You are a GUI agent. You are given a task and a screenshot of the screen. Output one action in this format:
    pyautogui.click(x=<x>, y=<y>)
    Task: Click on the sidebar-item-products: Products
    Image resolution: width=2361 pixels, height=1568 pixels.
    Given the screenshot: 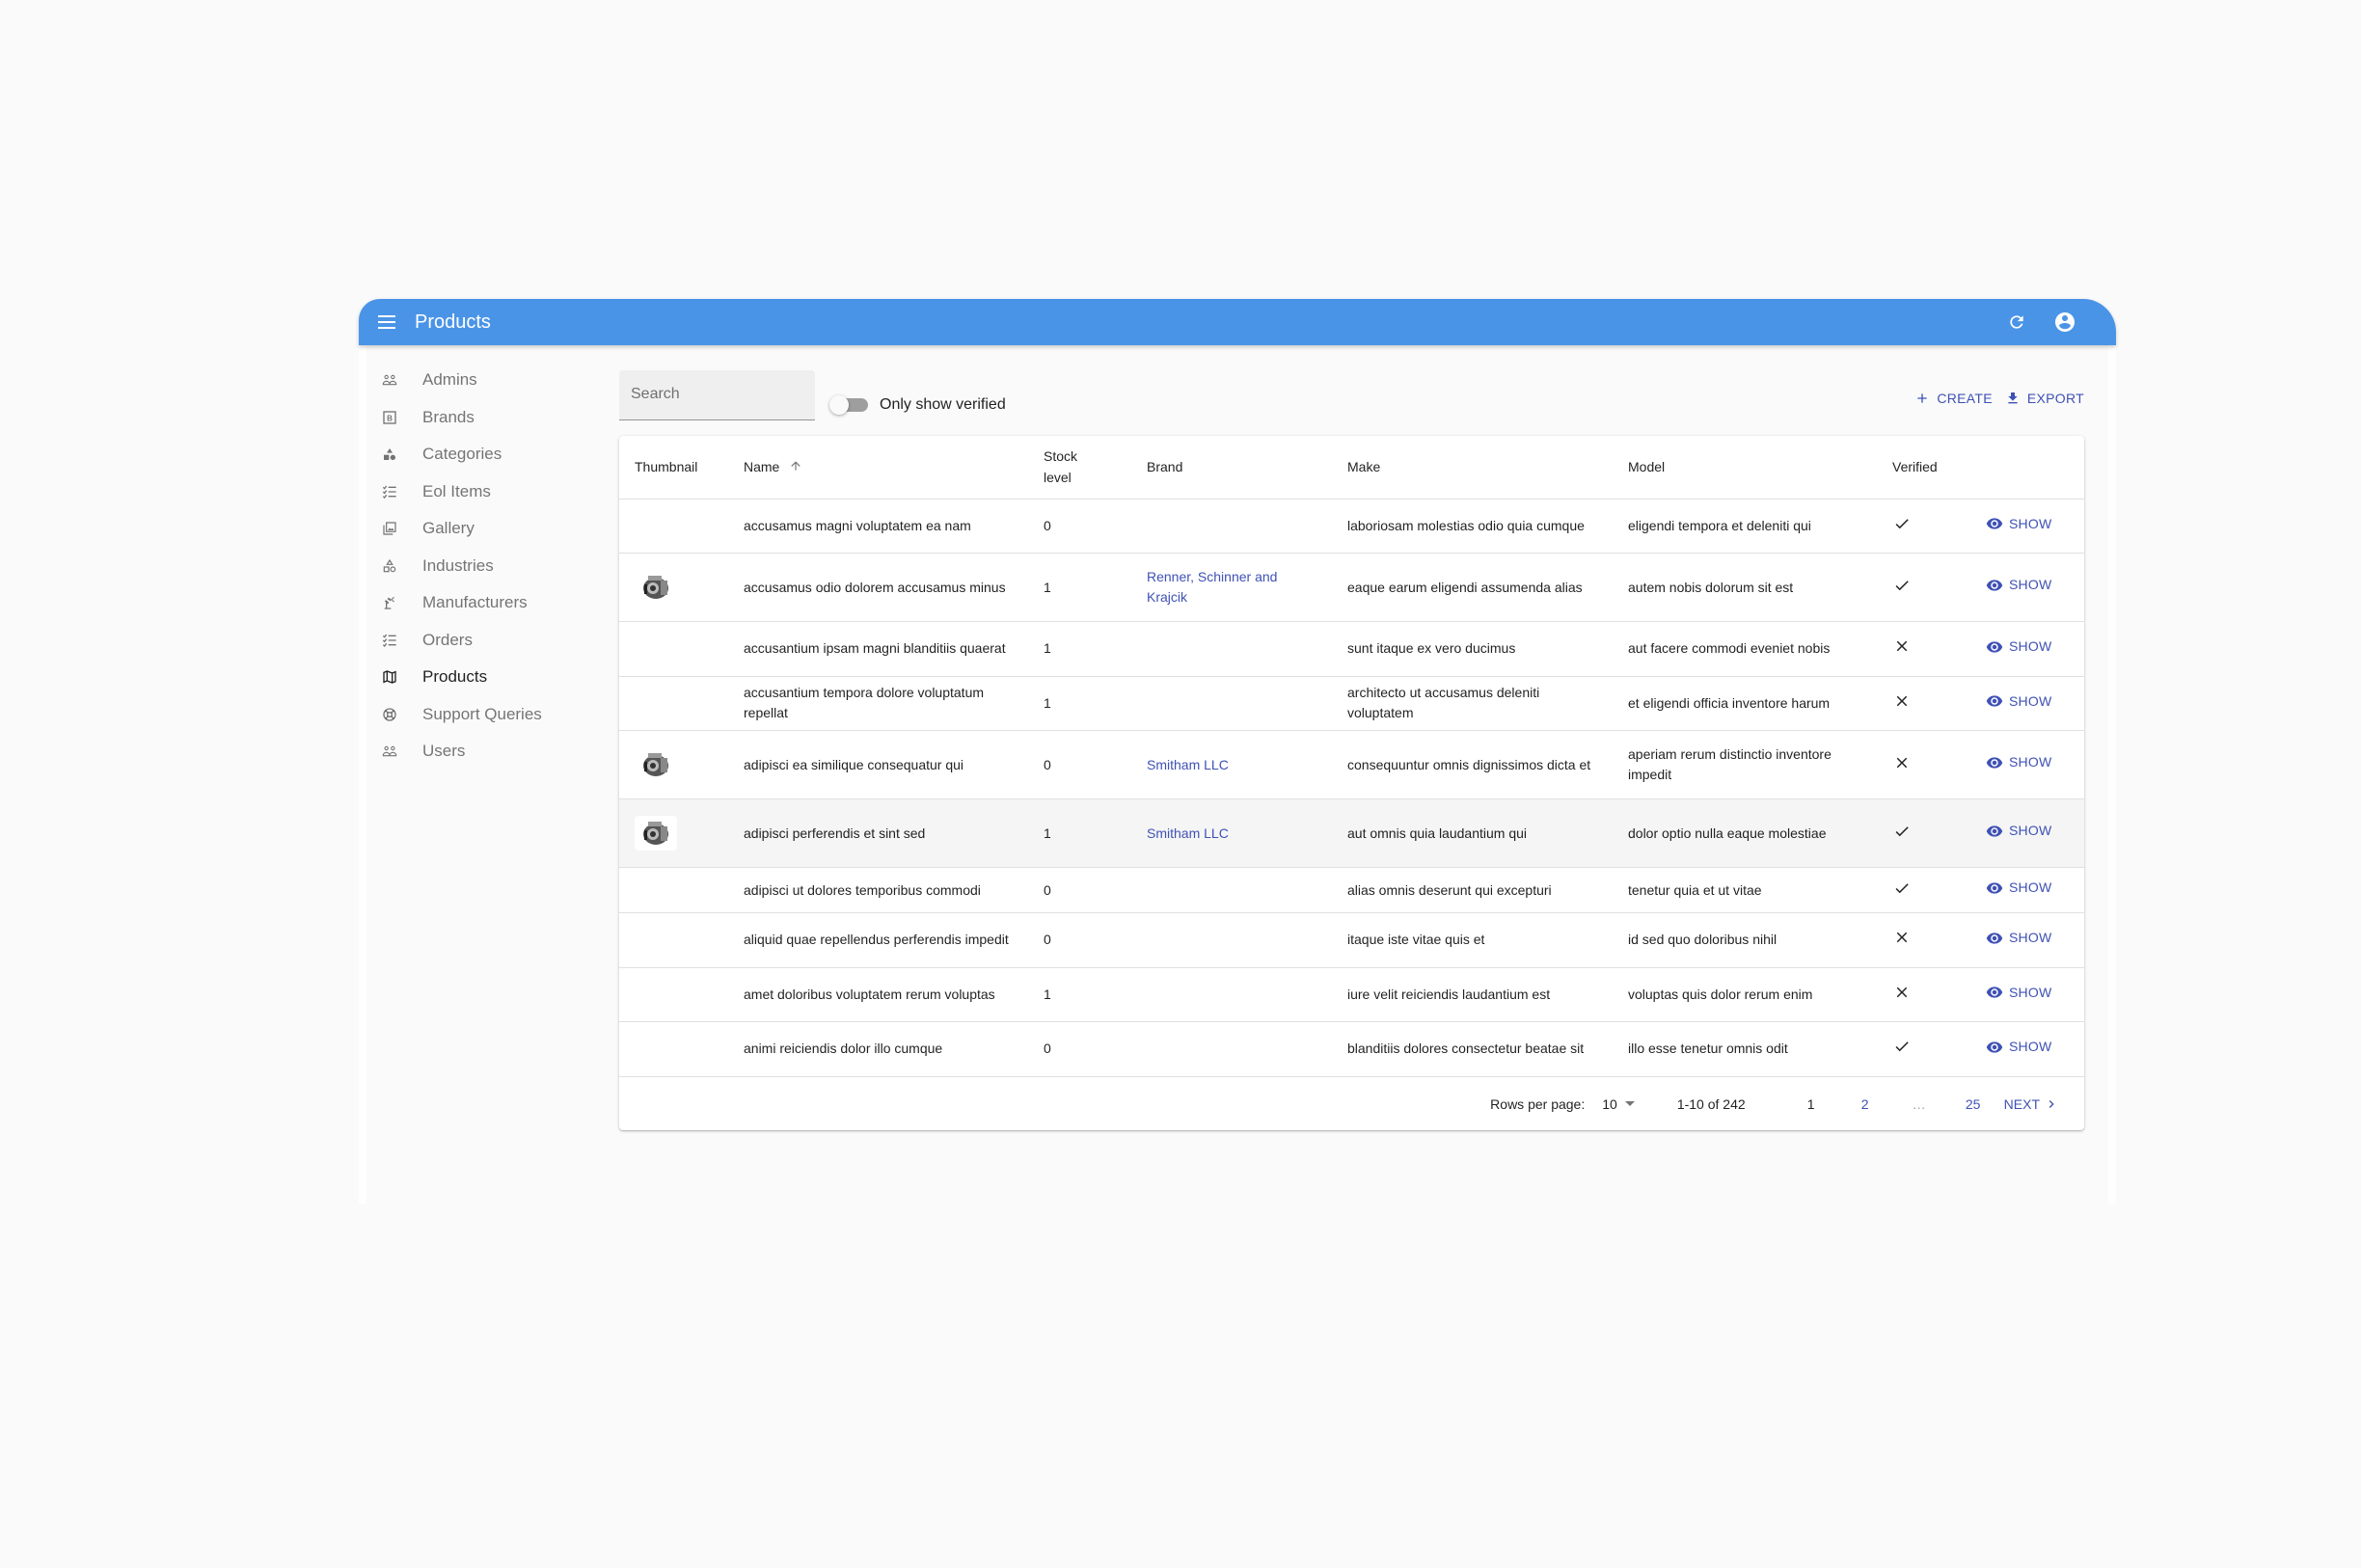 What is the action you would take?
    pyautogui.click(x=496, y=677)
    